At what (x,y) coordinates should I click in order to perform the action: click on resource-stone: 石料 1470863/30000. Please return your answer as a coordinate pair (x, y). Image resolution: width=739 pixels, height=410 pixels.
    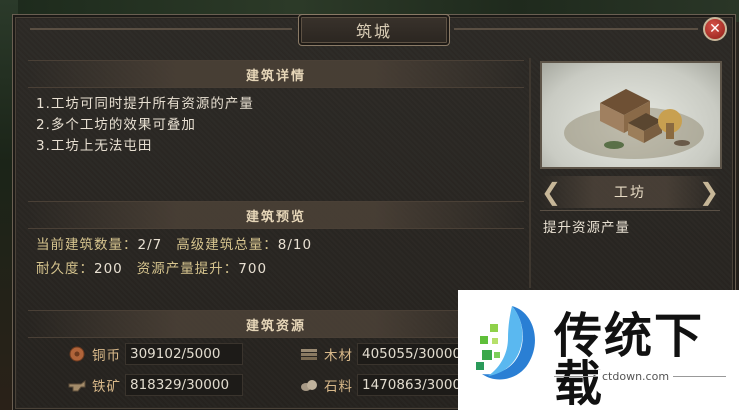
    Looking at the image, I should click on (387, 385).